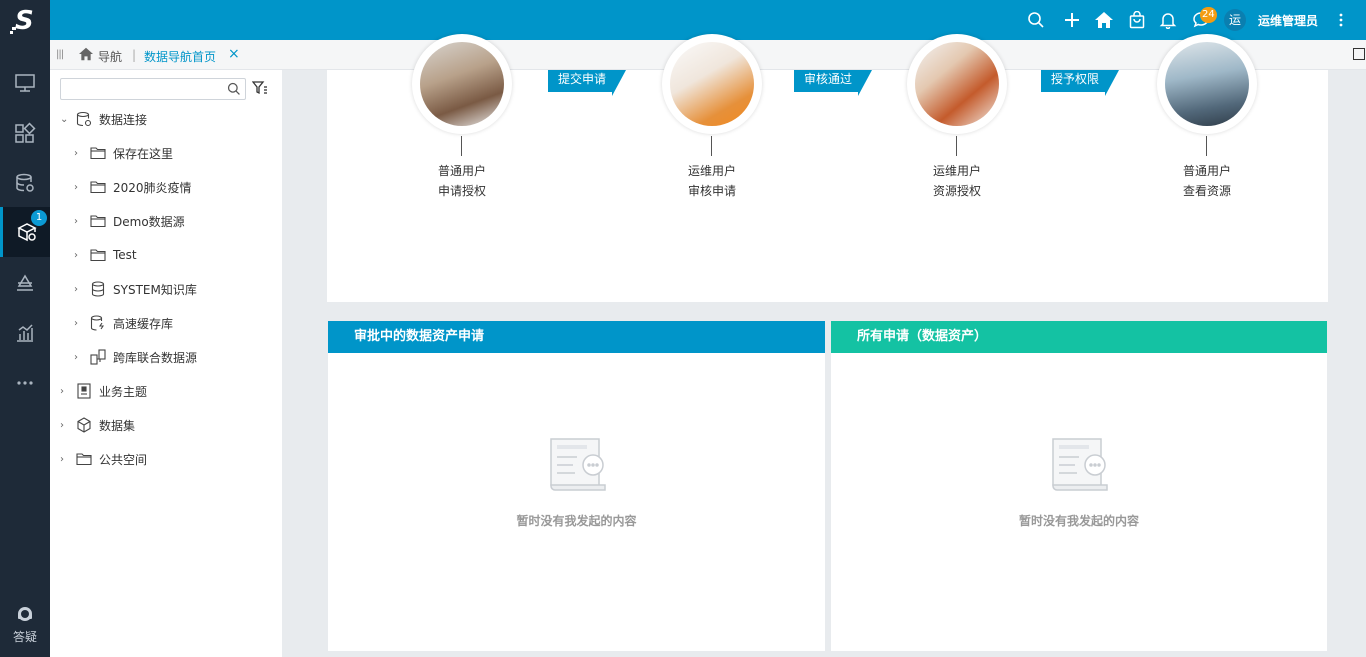 The height and width of the screenshot is (657, 1366). I want to click on federated-db-icon, so click(98, 357).